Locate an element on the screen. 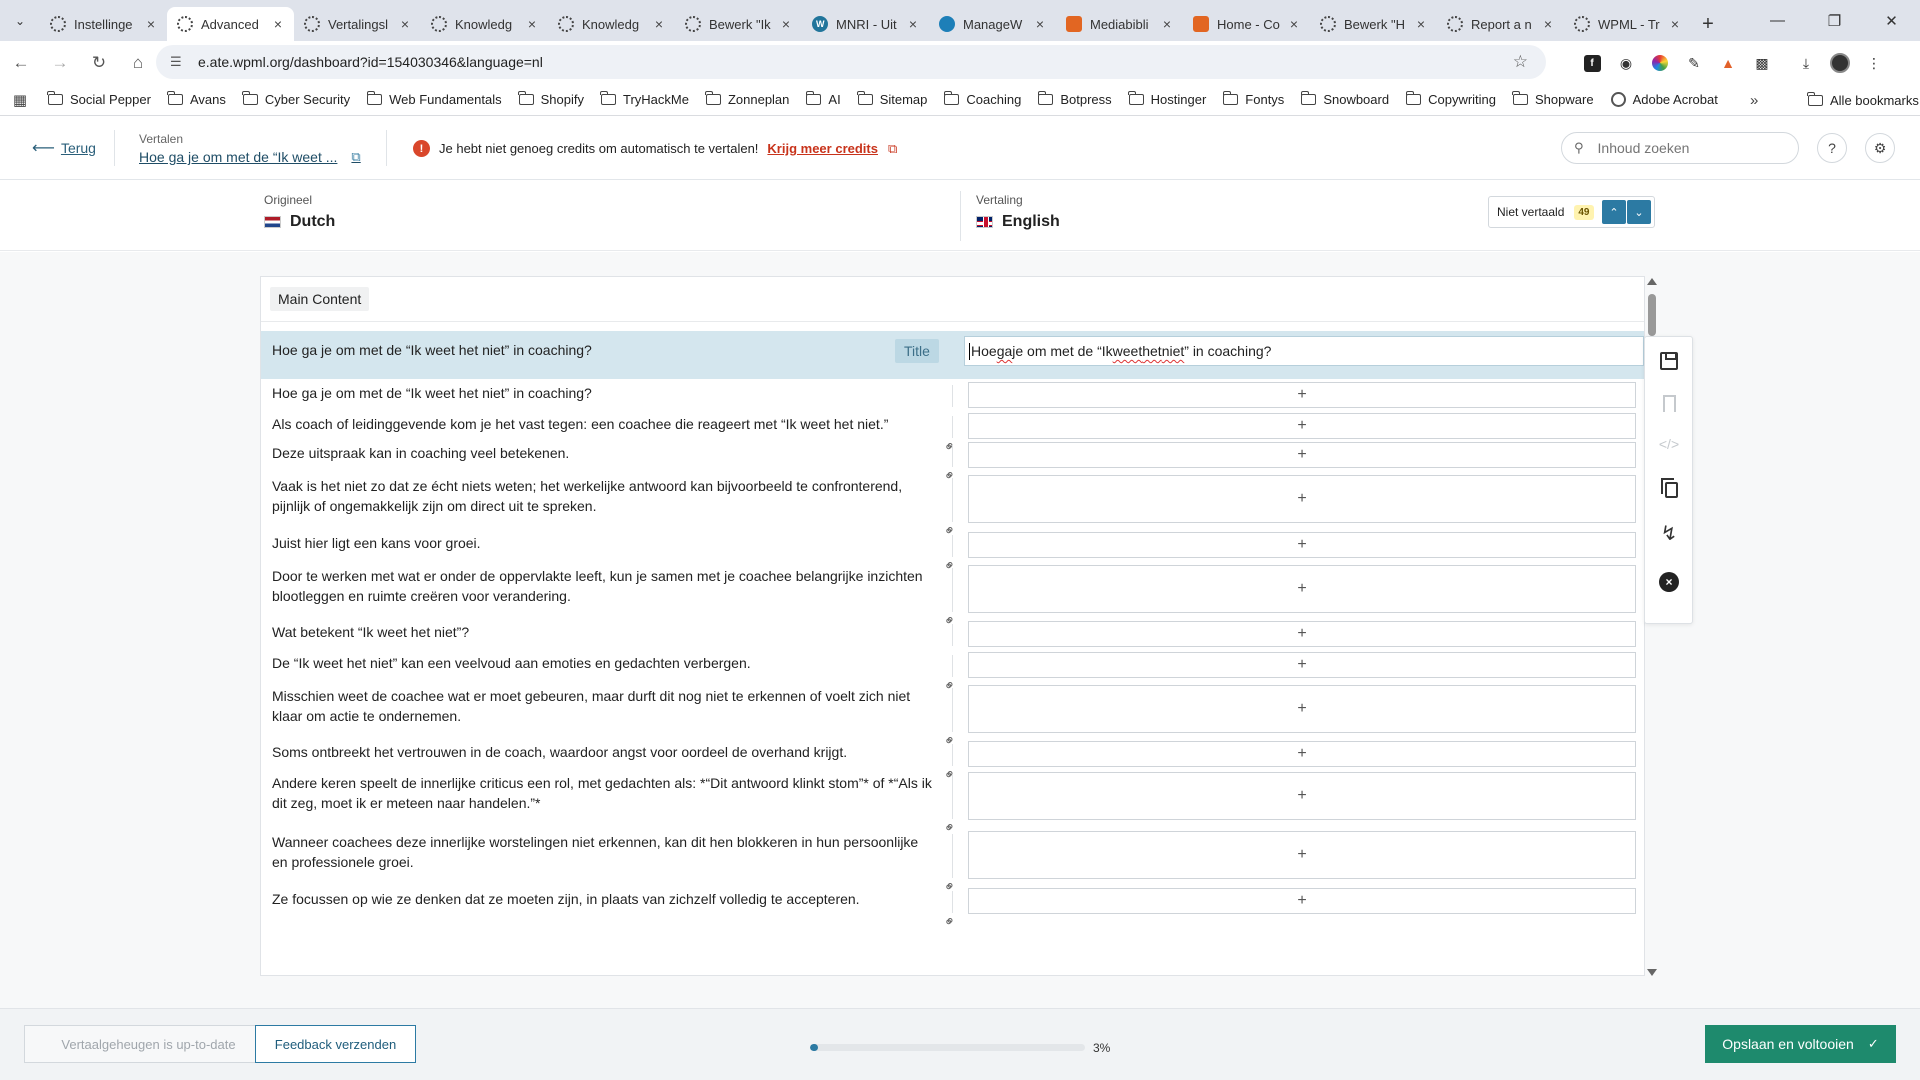  browser-tab: Knowledg × is located at coordinates (484, 24).